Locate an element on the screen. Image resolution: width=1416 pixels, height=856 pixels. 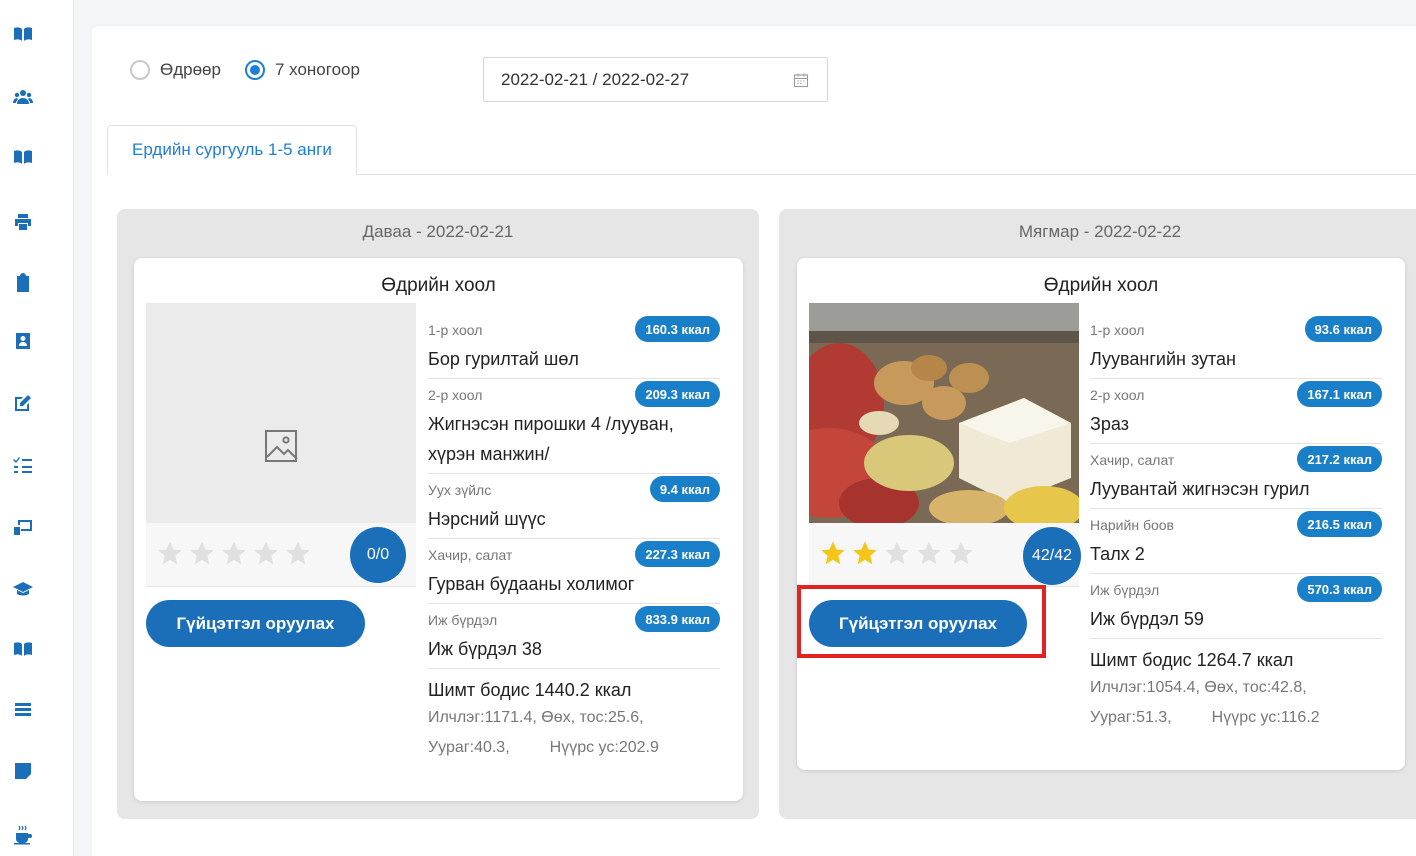
food-image-placeholder is located at coordinates (281, 413).